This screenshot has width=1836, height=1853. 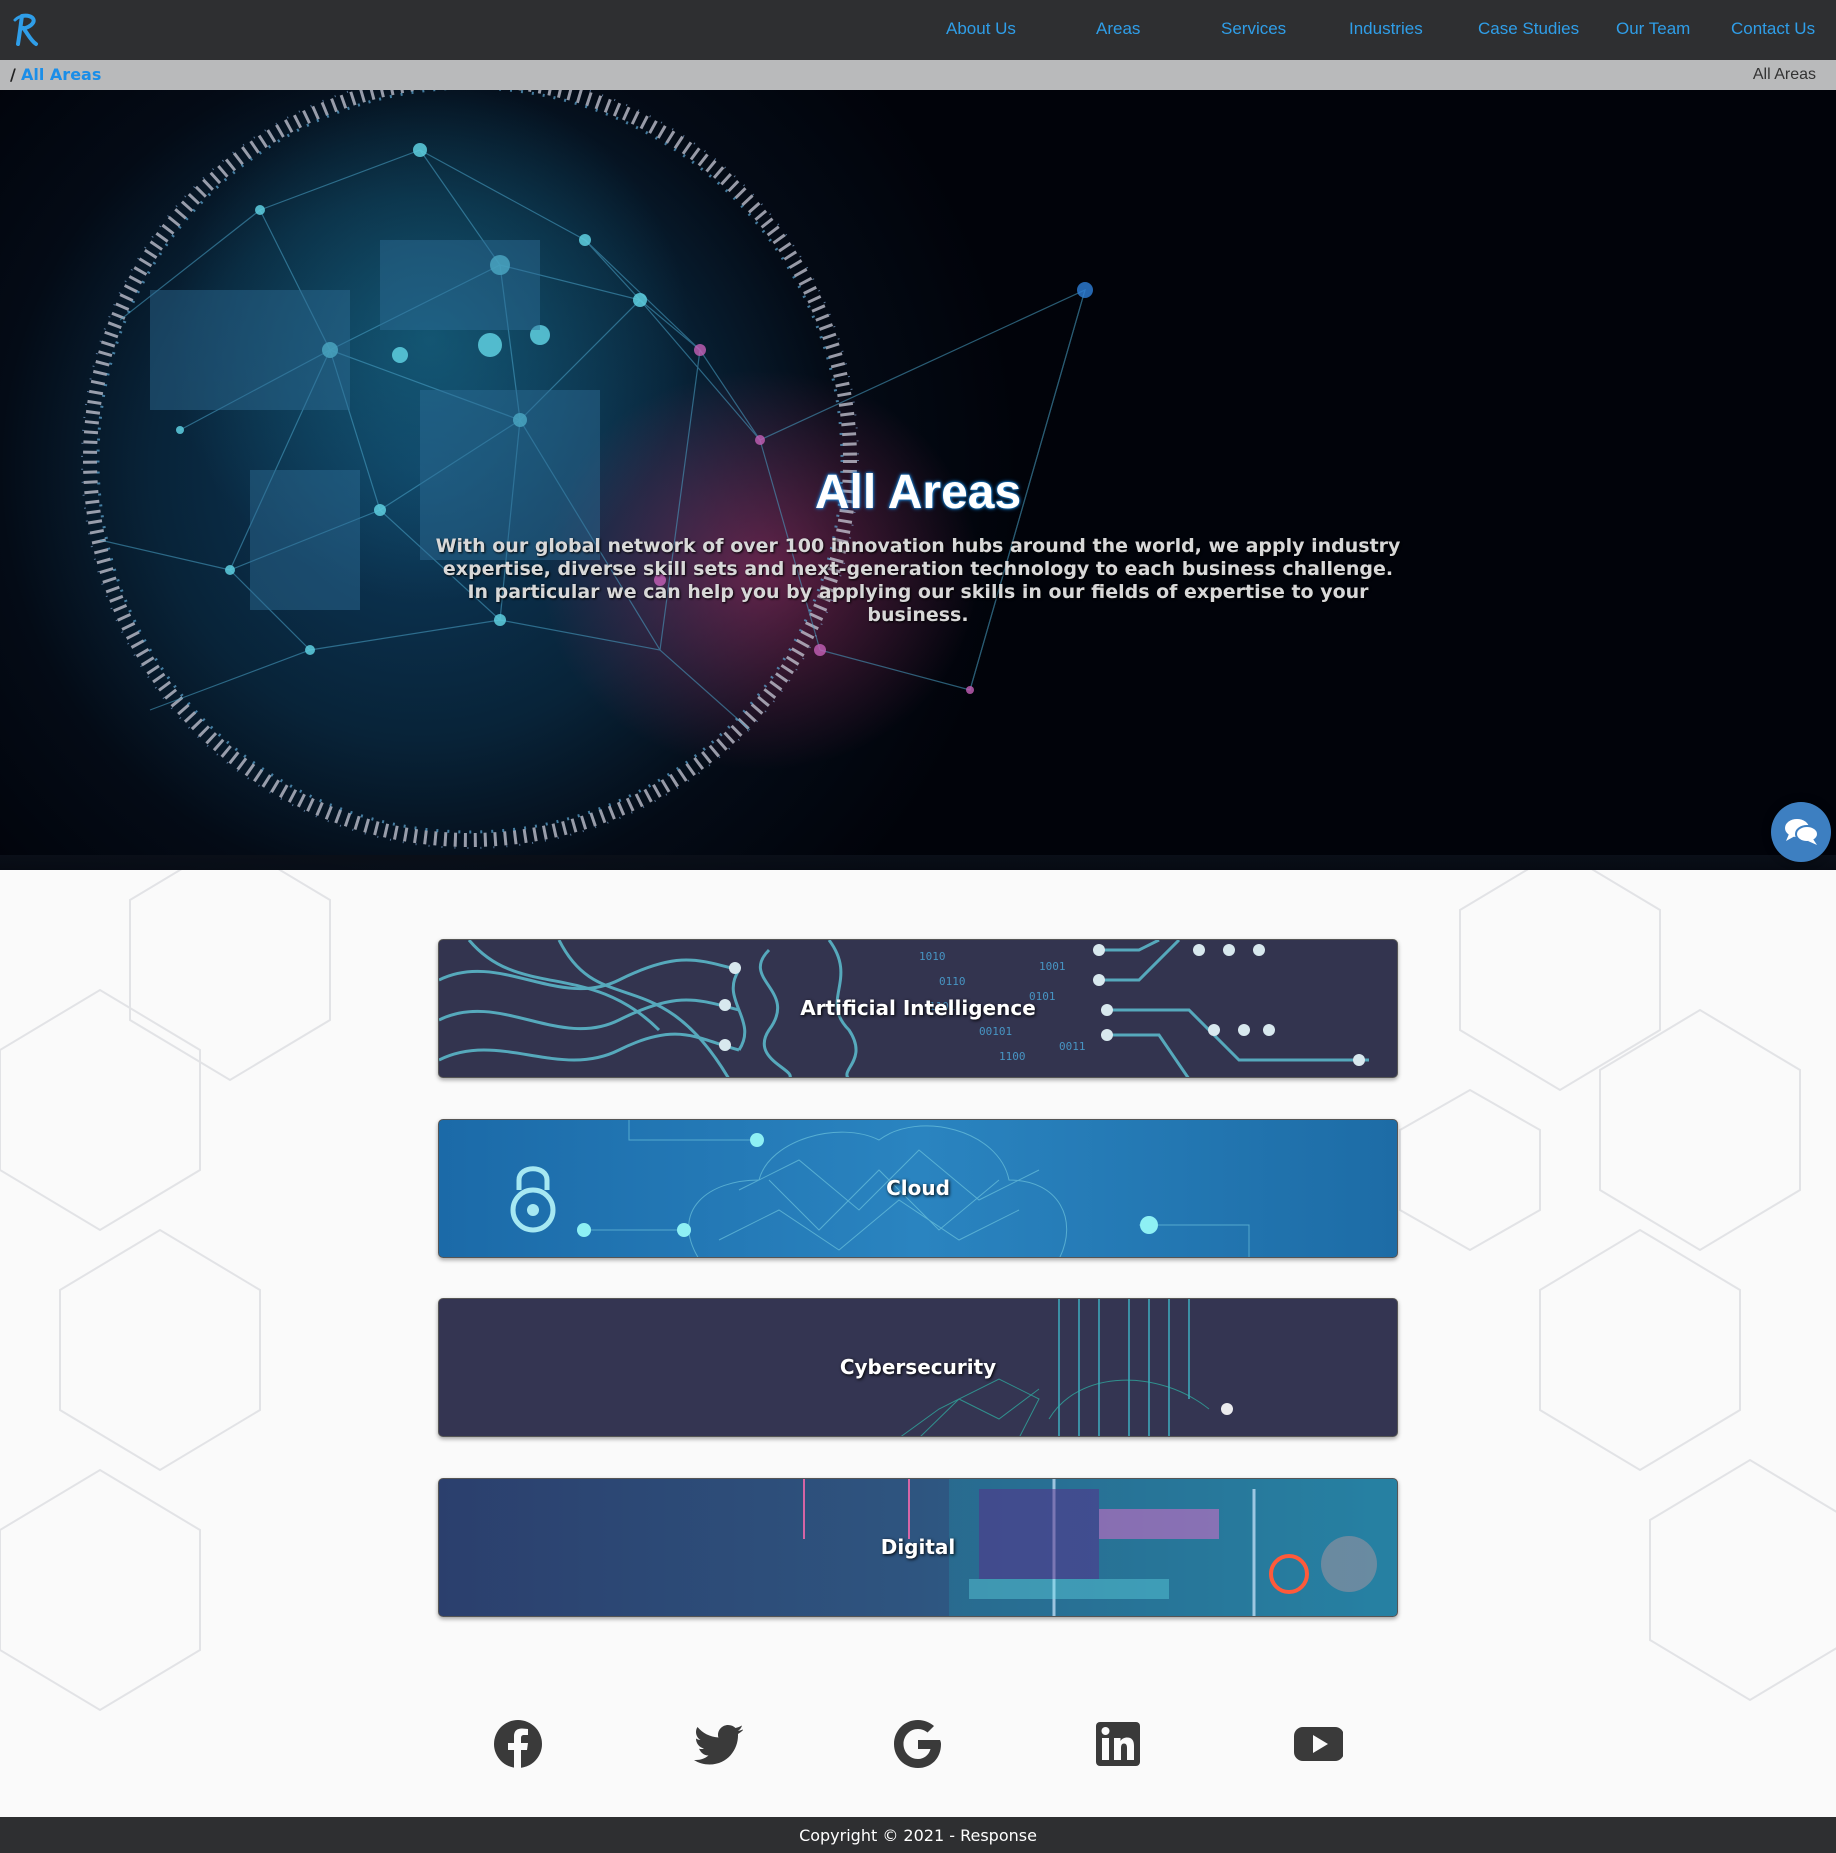 I want to click on youtube-icon, so click(x=1318, y=1744).